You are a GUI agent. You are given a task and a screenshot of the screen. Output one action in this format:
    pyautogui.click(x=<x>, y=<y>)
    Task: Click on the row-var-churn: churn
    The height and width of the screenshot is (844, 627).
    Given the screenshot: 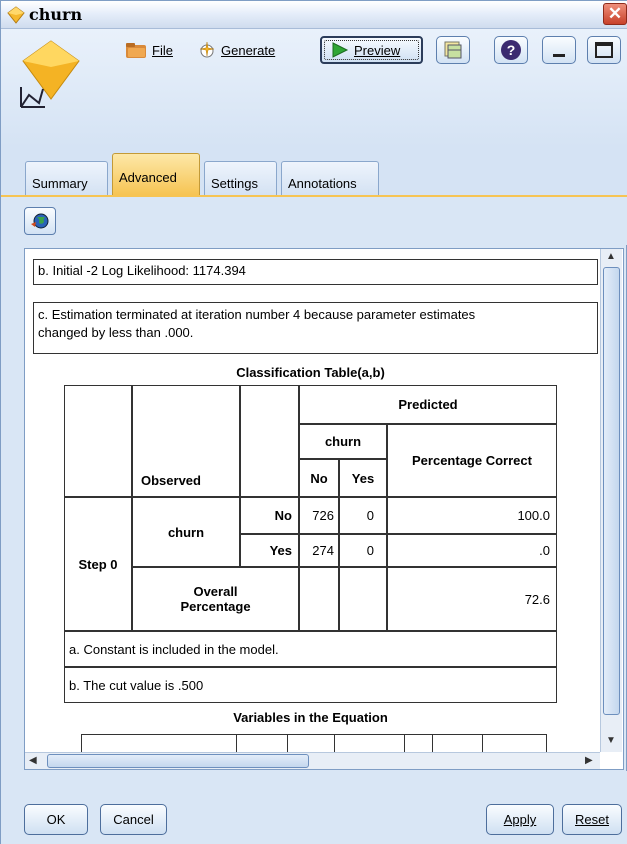 What is the action you would take?
    pyautogui.click(x=186, y=532)
    